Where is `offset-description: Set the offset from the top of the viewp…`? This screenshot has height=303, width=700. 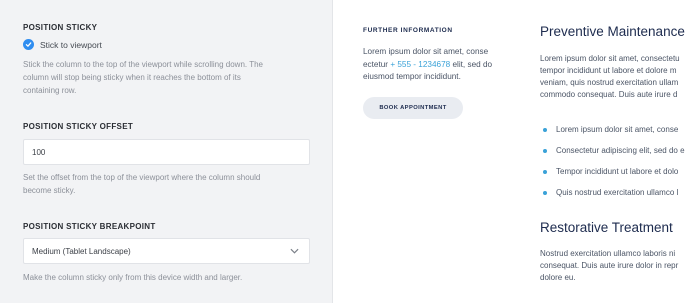
offset-description: Set the offset from the top of the viewp… is located at coordinates (166, 184).